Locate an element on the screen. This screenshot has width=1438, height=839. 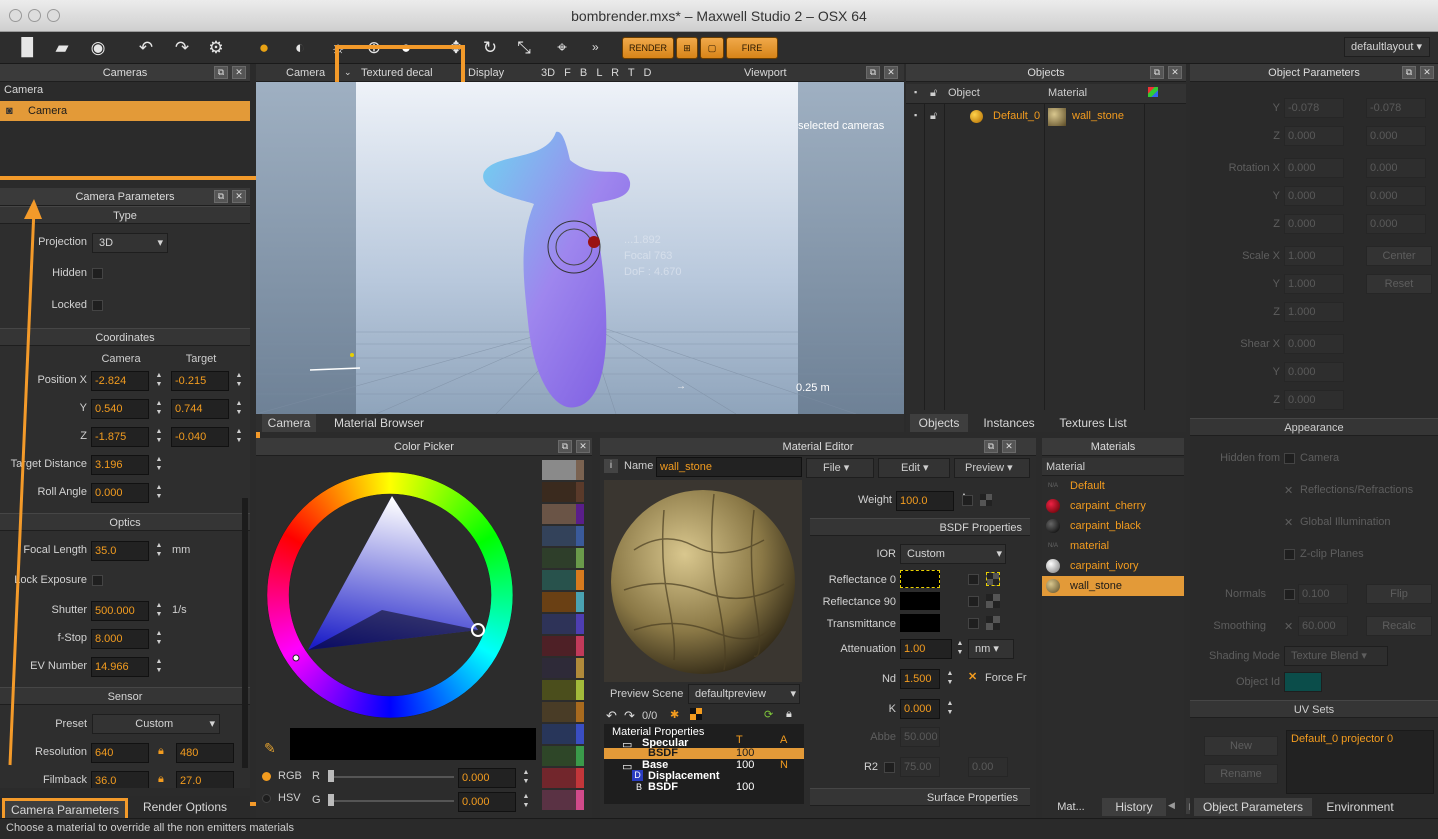
rename-uv-button: Rename is located at coordinates (1241, 774).